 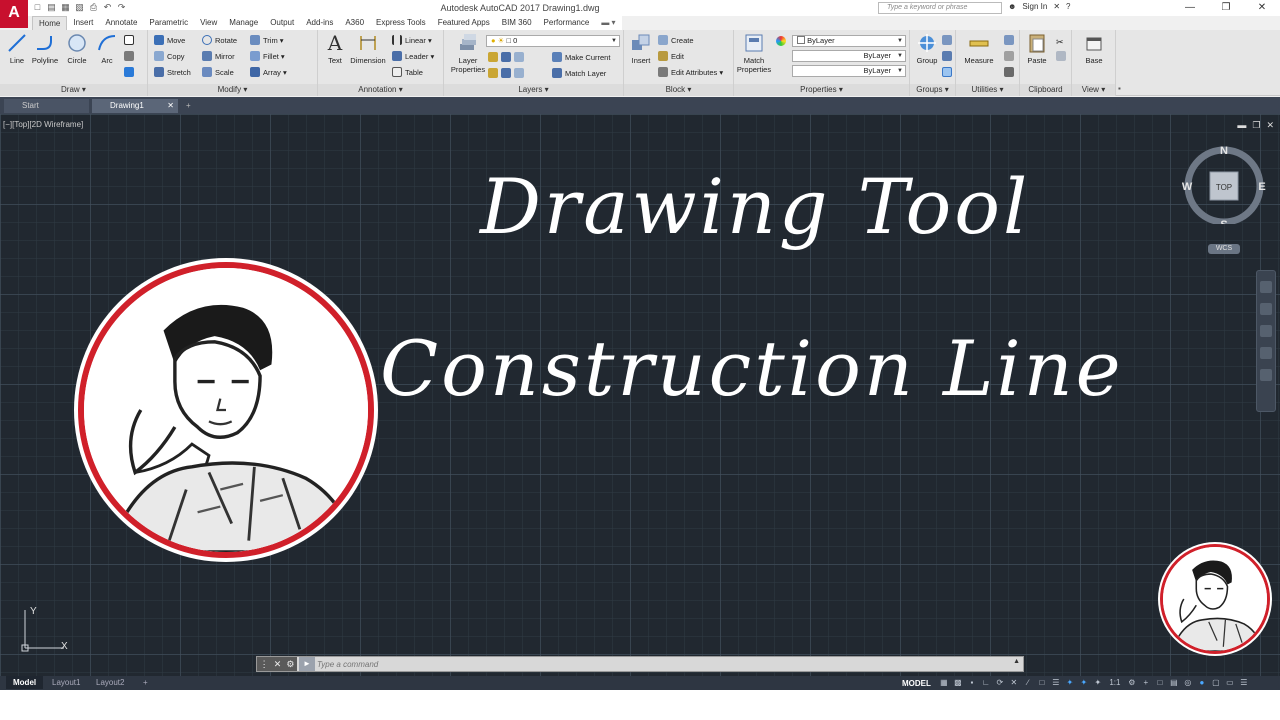 What do you see at coordinates (135, 106) in the screenshot?
I see `file-tab-drawing1: Drawing1 ✕` at bounding box center [135, 106].